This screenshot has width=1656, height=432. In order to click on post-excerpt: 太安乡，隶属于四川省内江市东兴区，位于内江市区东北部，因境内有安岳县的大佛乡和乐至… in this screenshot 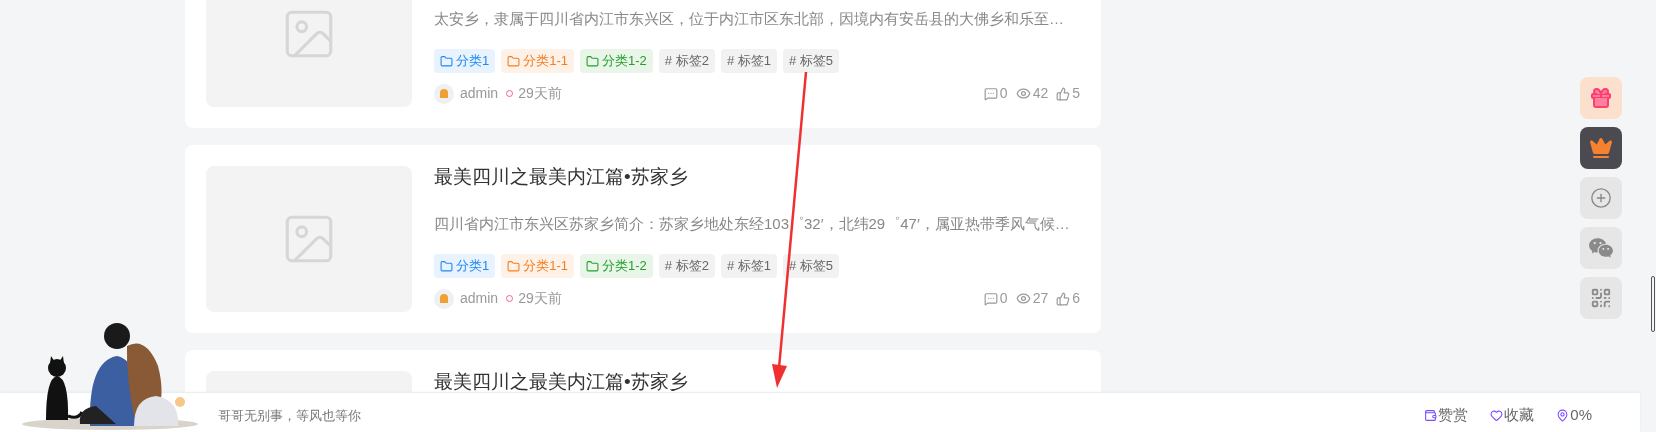, I will do `click(749, 19)`.